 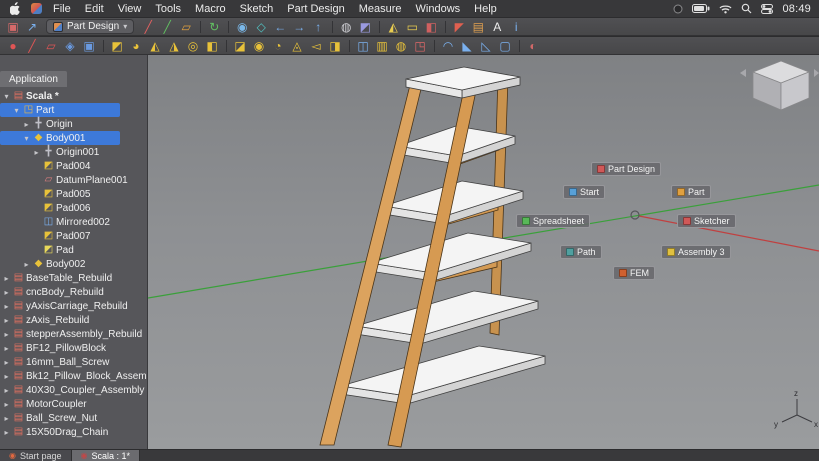 What do you see at coordinates (60, 194) in the screenshot?
I see `tree-pad005: ◩ Pad005` at bounding box center [60, 194].